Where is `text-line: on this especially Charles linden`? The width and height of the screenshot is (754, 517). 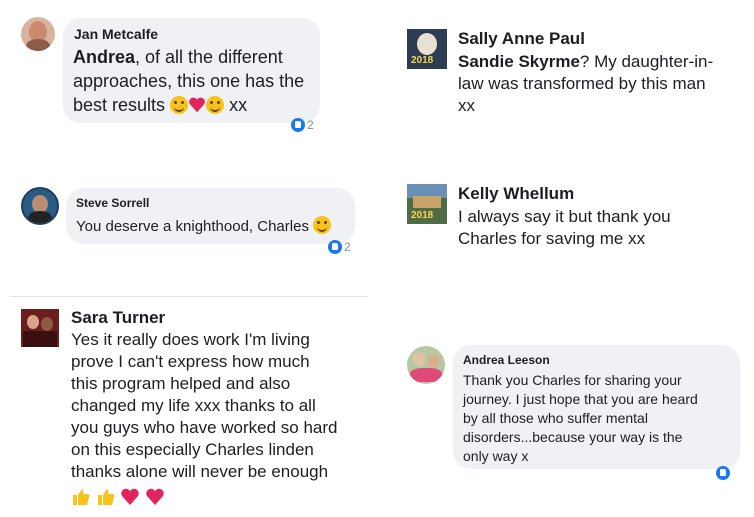
text-line: on this especially Charles linden is located at coordinates (192, 449).